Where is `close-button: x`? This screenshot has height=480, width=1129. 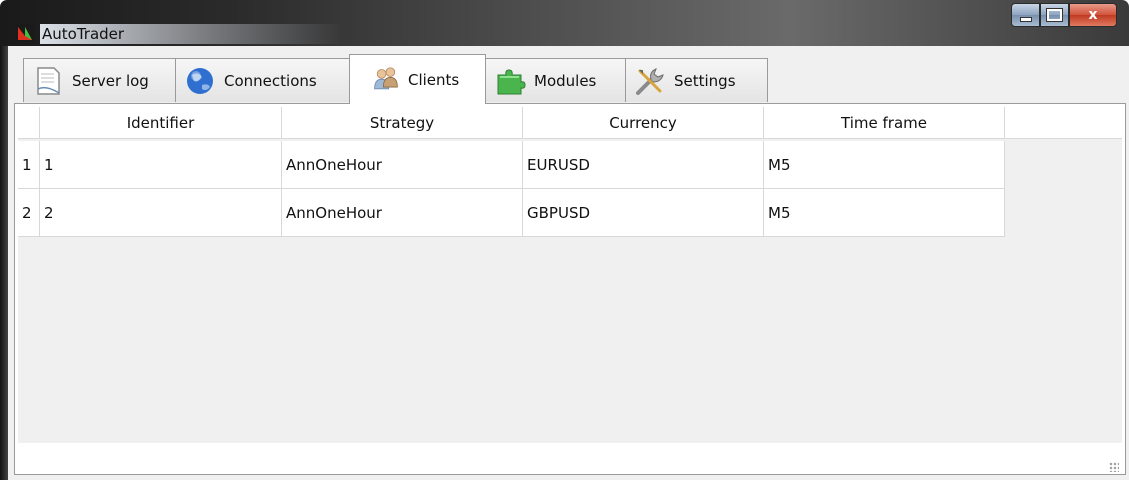 close-button: x is located at coordinates (1093, 15).